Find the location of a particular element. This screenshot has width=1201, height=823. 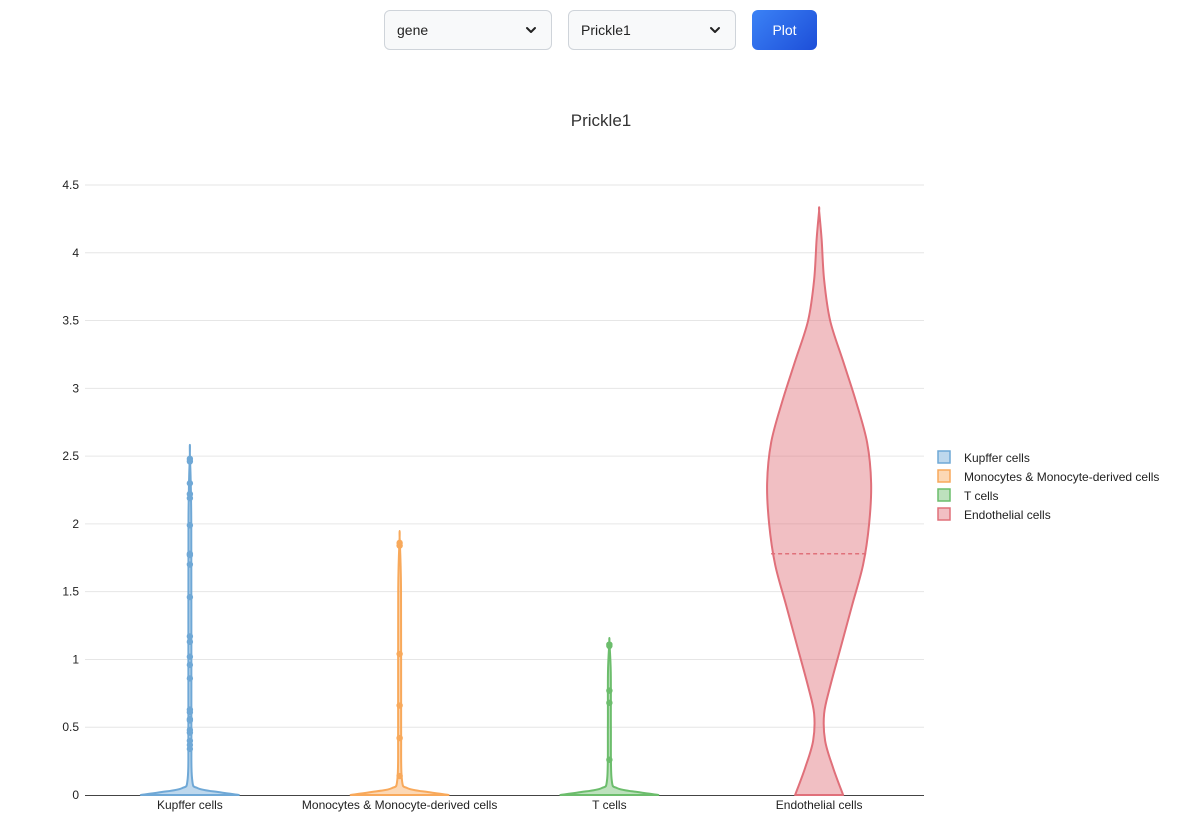

y-tick-label: 4 is located at coordinates (75, 253).